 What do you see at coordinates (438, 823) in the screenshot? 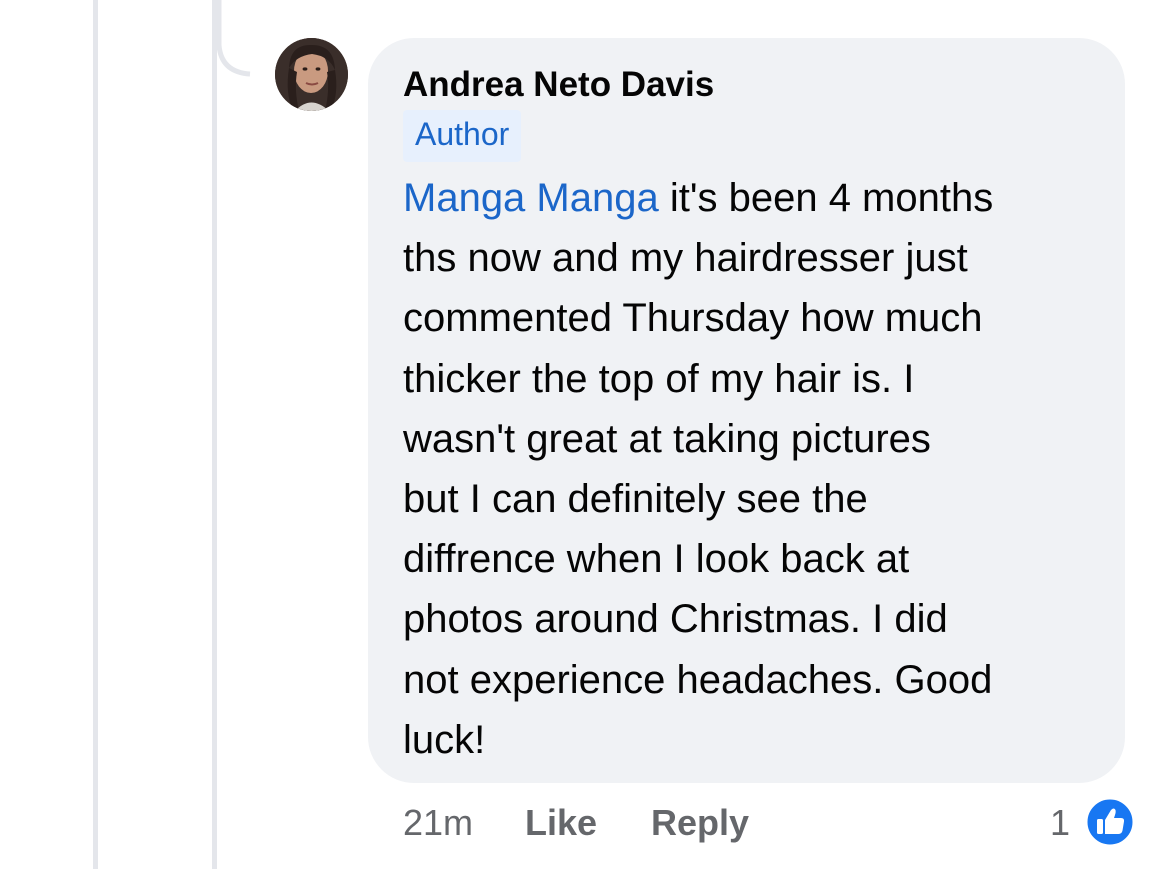
I see `comment-timestamp: 21m` at bounding box center [438, 823].